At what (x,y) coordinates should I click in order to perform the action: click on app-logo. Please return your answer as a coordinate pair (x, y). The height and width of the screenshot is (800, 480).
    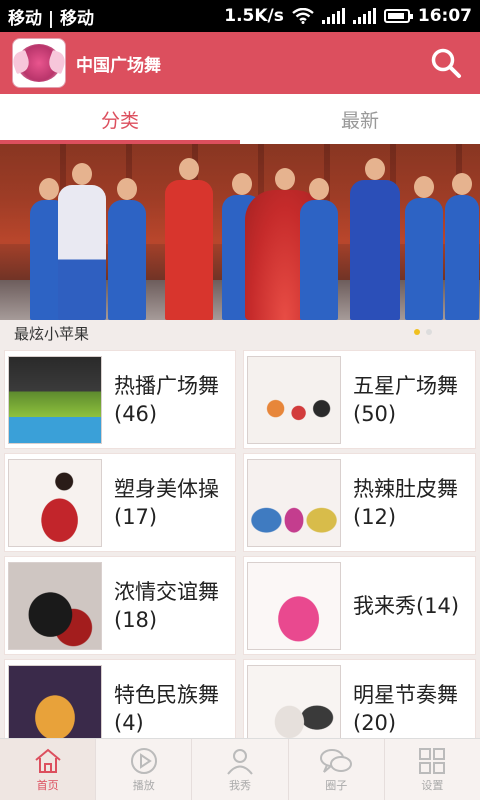
    Looking at the image, I should click on (39, 63).